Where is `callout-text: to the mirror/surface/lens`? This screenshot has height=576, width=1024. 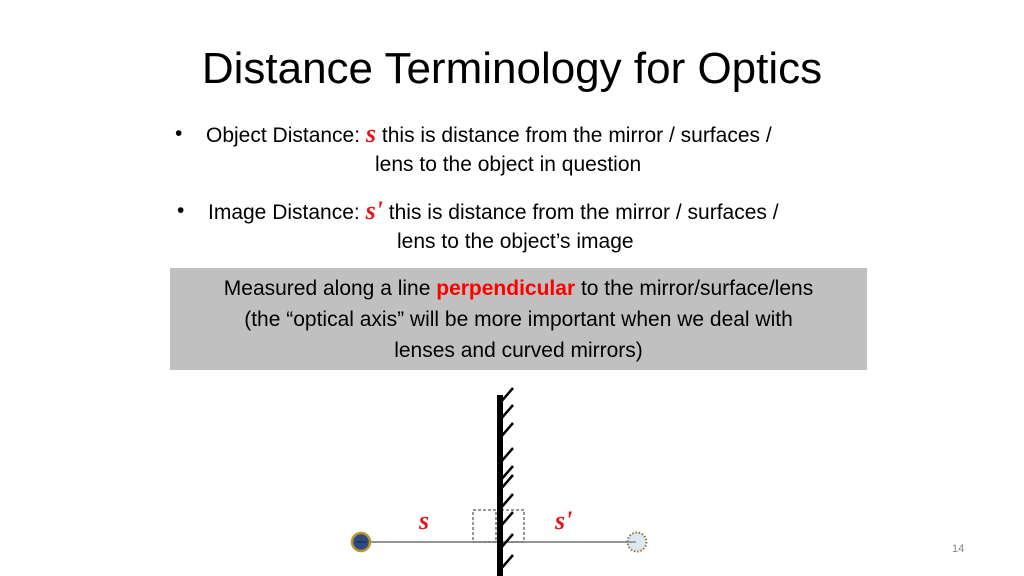 callout-text: to the mirror/surface/lens is located at coordinates (694, 288).